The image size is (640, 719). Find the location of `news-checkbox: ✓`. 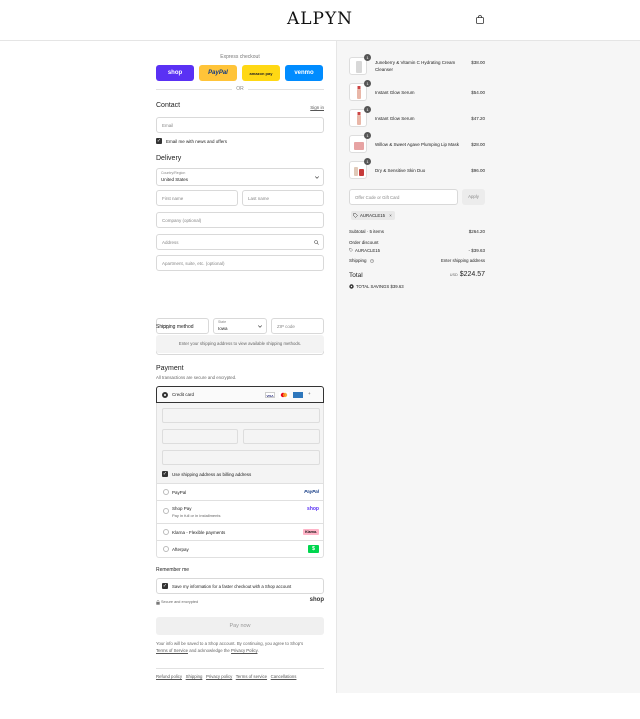

news-checkbox: ✓ is located at coordinates (159, 141).